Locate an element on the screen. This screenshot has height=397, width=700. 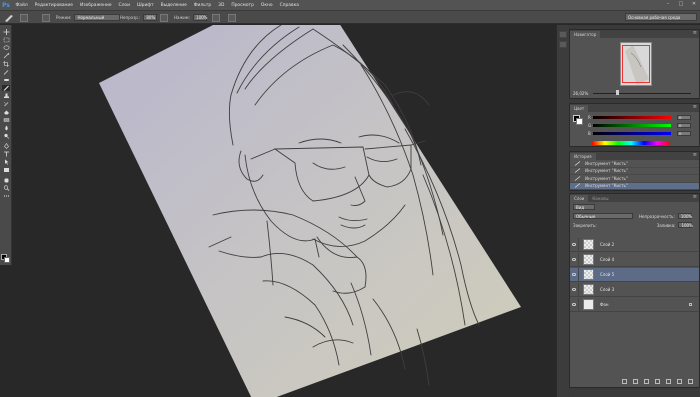
hand-tool is located at coordinates (6, 180).